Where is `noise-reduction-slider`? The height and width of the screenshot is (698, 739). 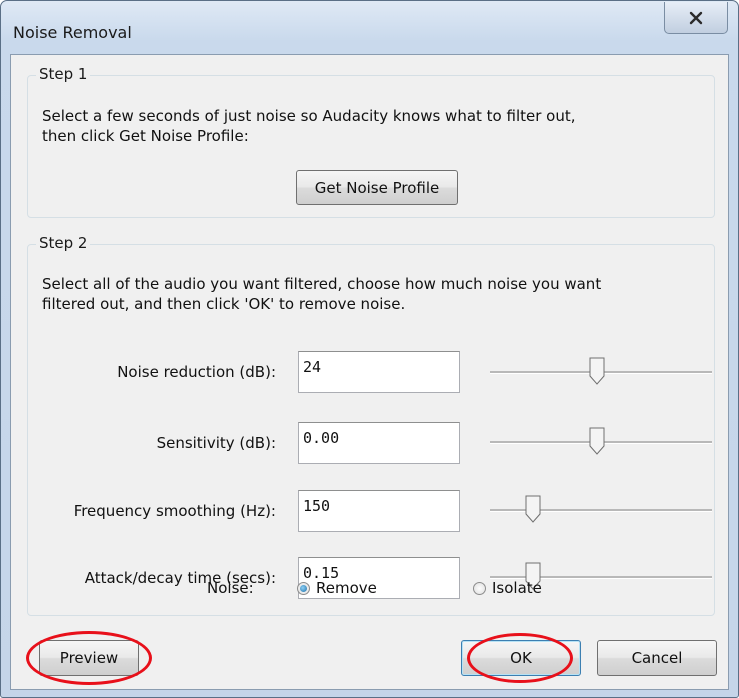
noise-reduction-slider is located at coordinates (601, 372).